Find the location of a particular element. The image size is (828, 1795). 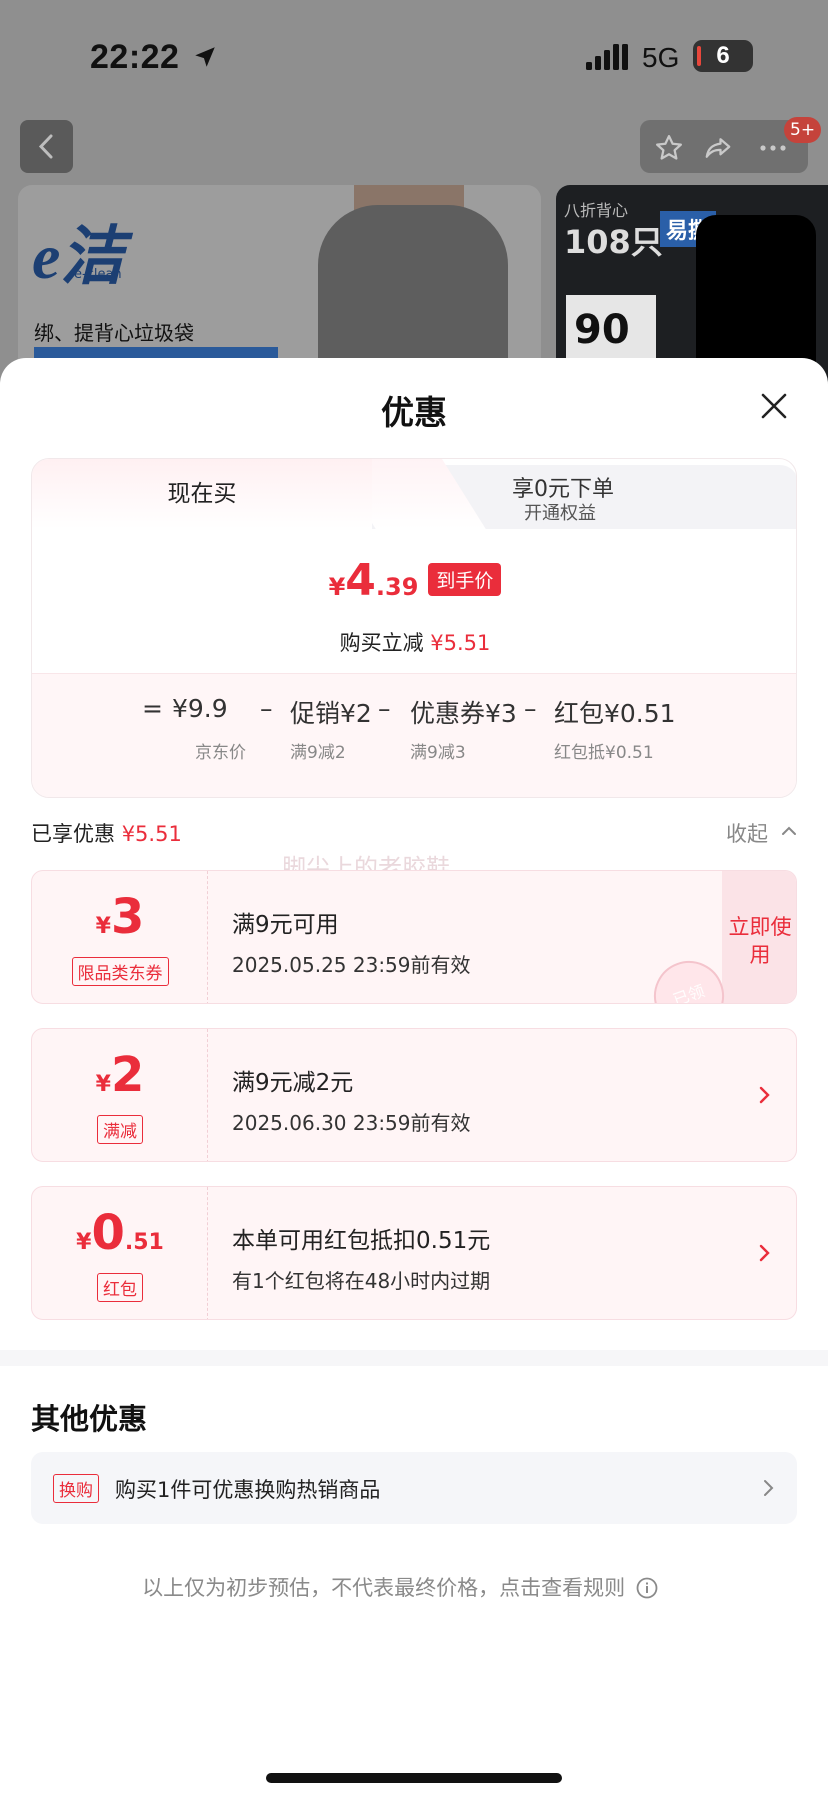

back-chevron-icon is located at coordinates (45, 146).